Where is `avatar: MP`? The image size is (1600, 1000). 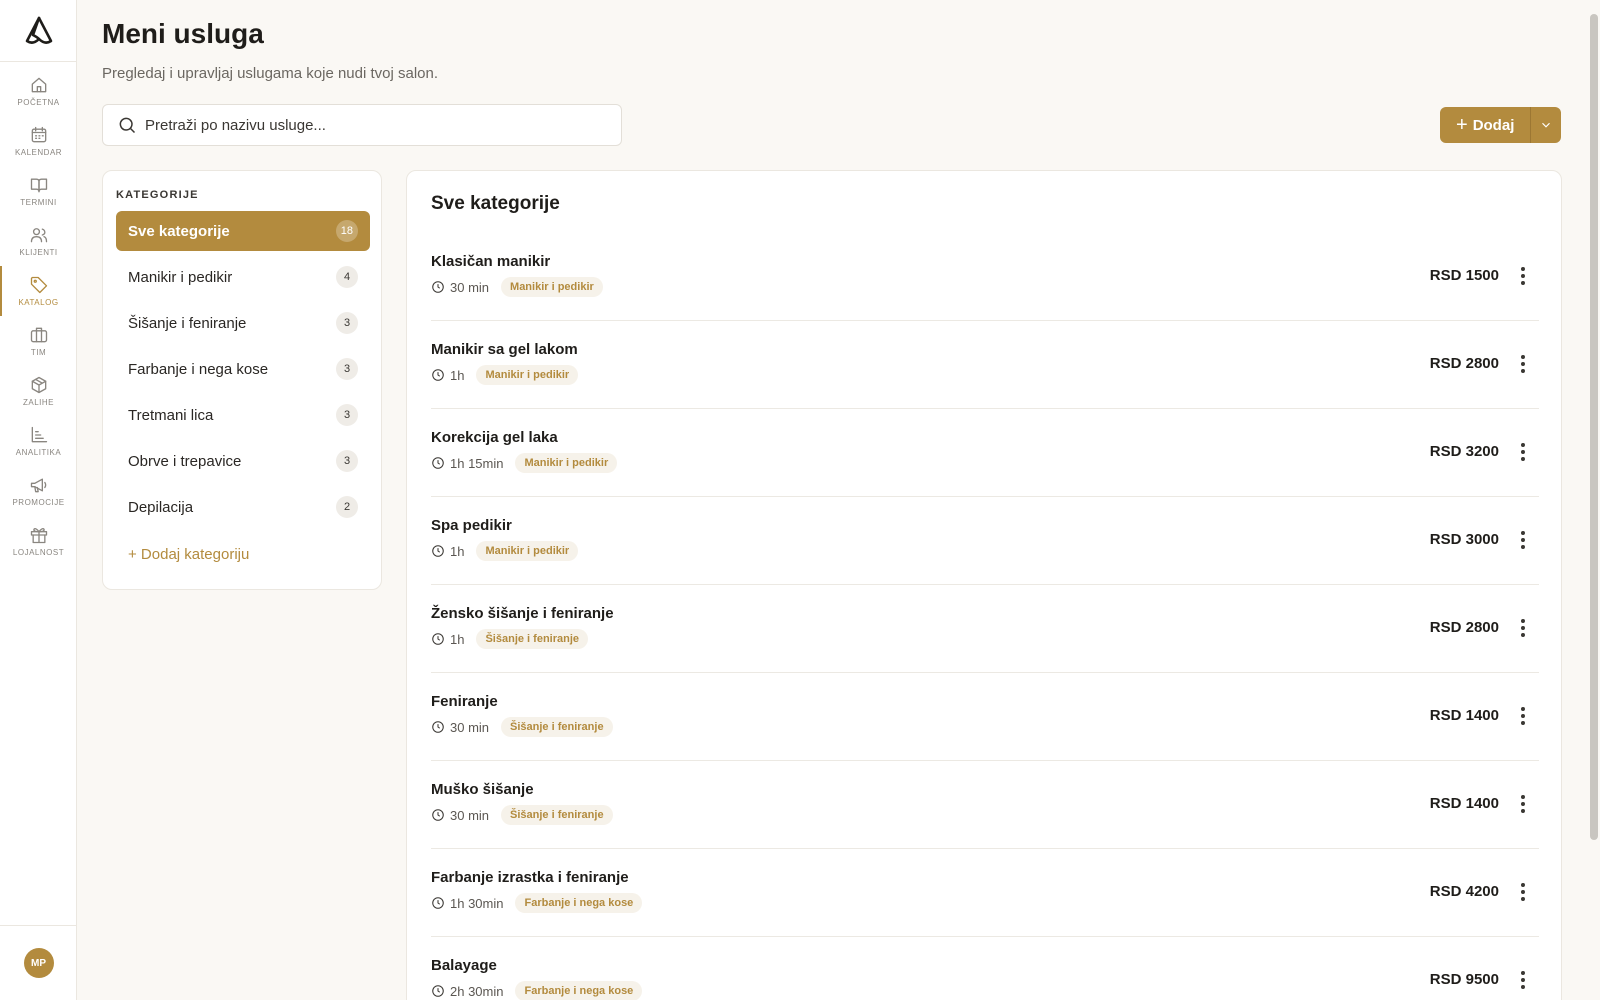 avatar: MP is located at coordinates (38, 963).